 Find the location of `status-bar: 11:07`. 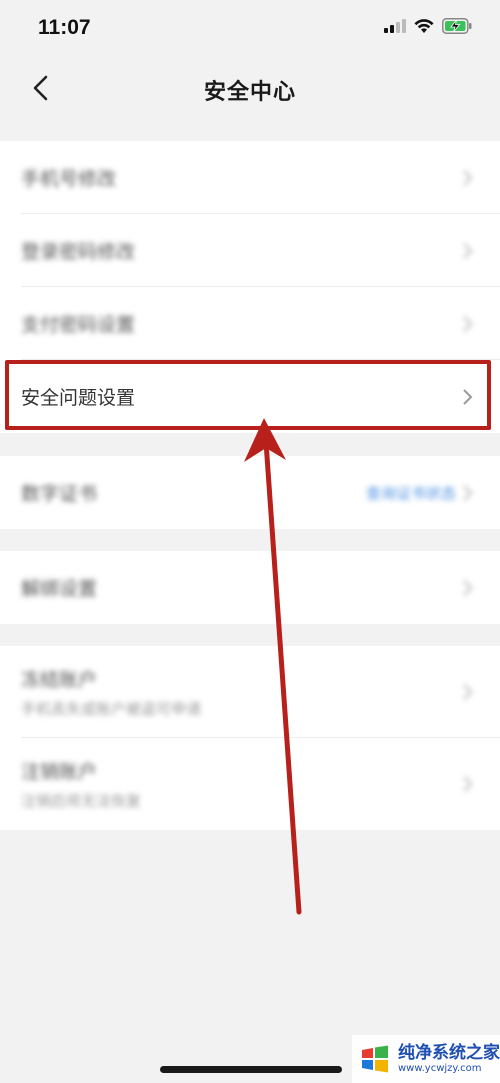

status-bar: 11:07 is located at coordinates (250, 29).